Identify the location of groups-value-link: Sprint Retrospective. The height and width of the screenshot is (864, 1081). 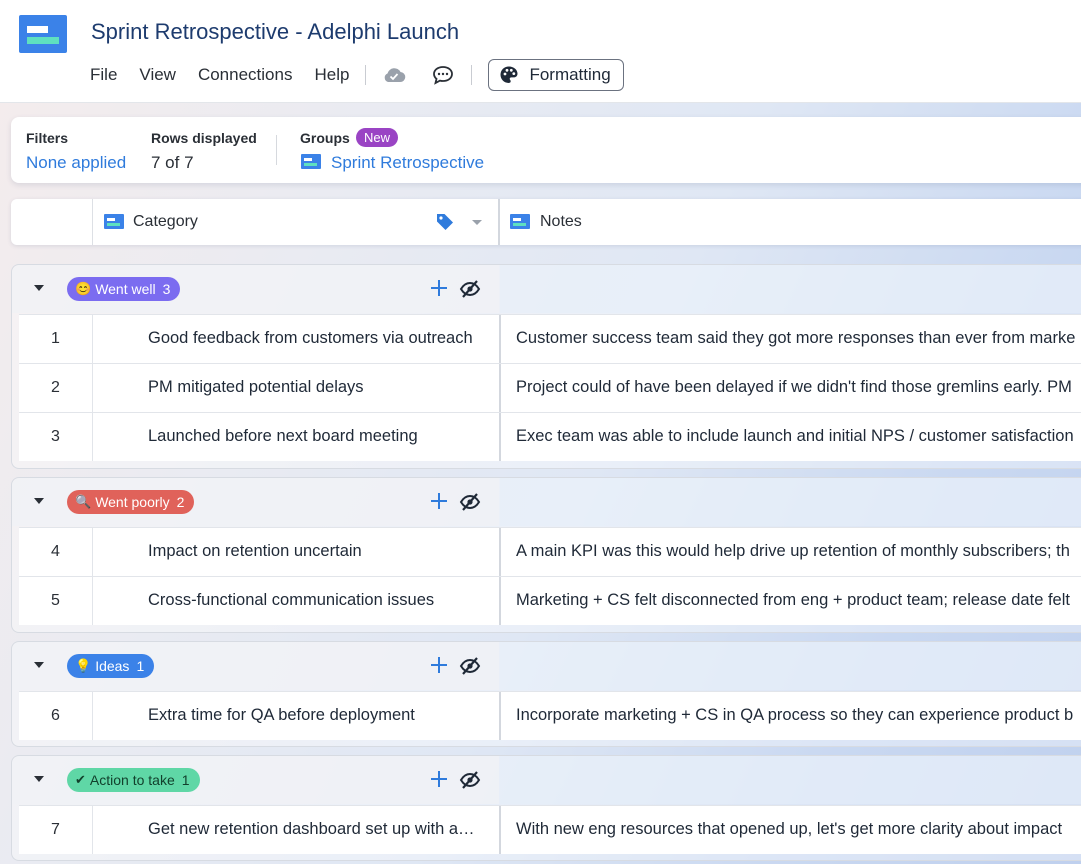
(392, 163).